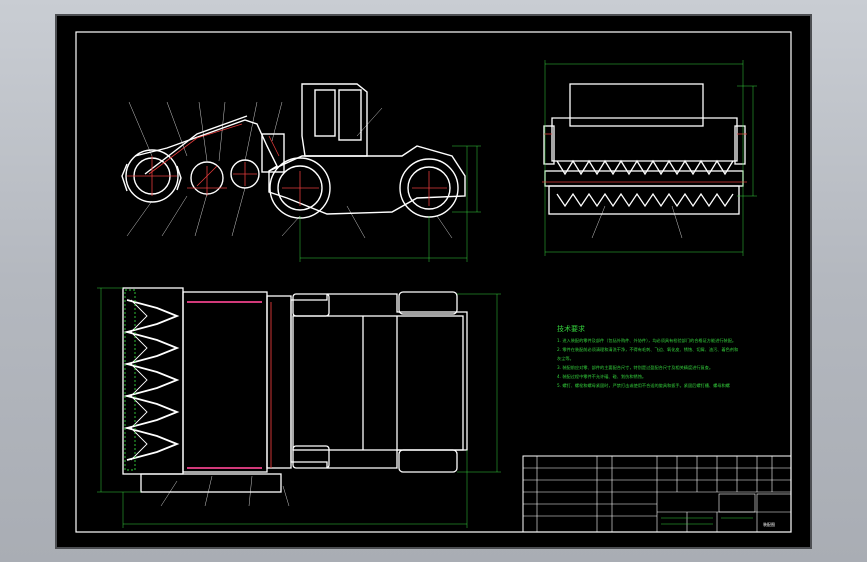 This screenshot has height=562, width=867. What do you see at coordinates (311, 305) in the screenshot?
I see `top-front-wheel-left` at bounding box center [311, 305].